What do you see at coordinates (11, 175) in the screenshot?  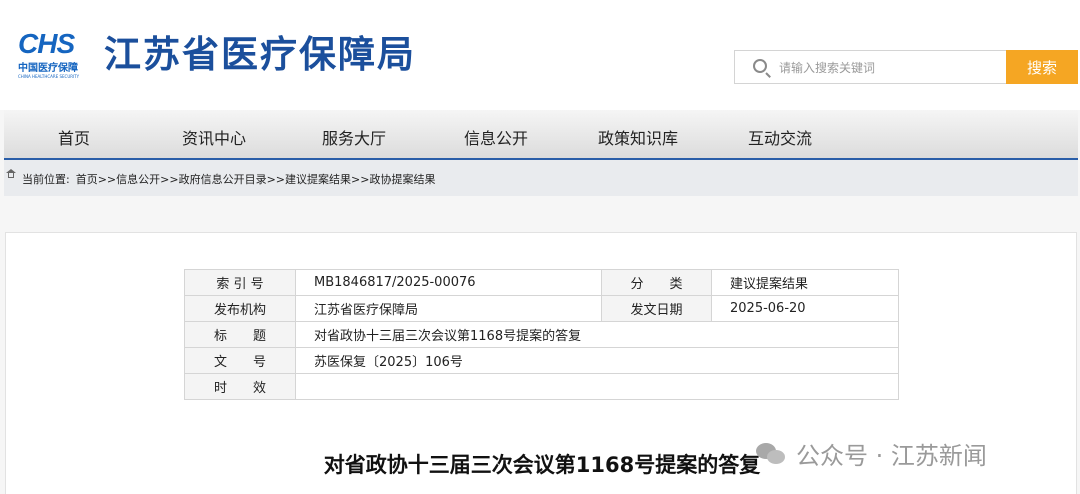 I see `home-icon` at bounding box center [11, 175].